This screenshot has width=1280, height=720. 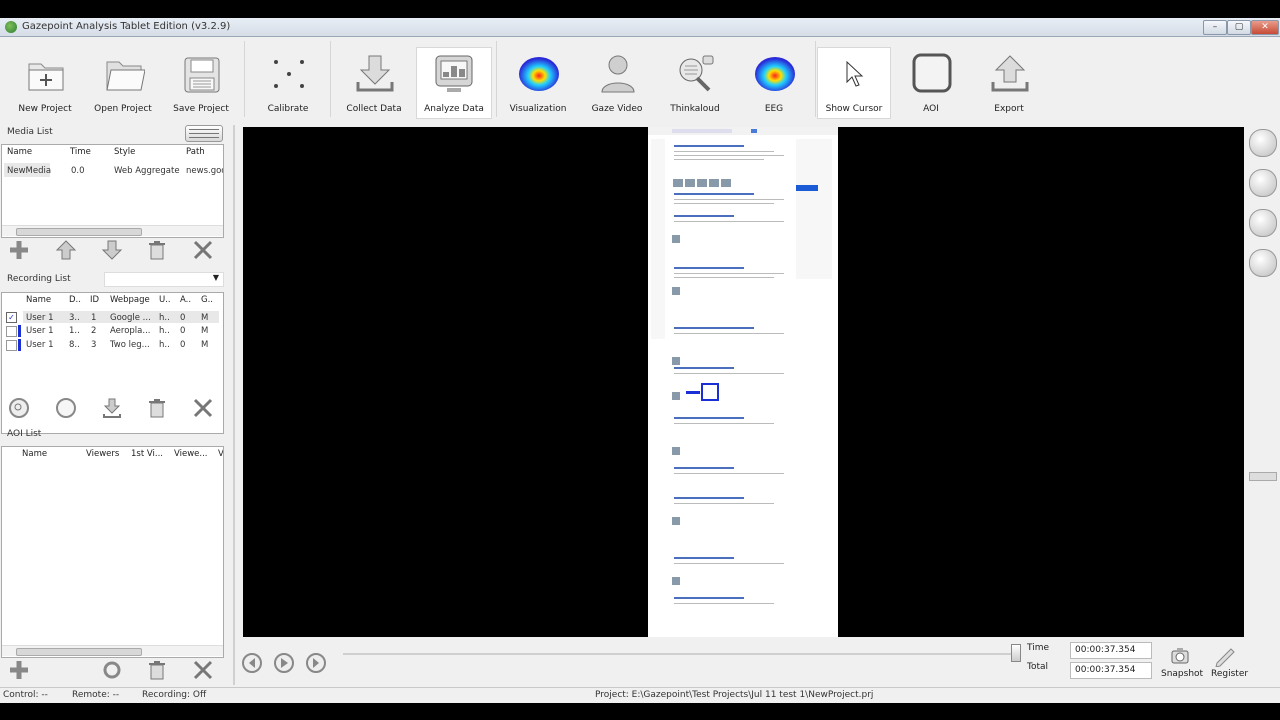 I want to click on total-label: Total, so click(x=1038, y=667).